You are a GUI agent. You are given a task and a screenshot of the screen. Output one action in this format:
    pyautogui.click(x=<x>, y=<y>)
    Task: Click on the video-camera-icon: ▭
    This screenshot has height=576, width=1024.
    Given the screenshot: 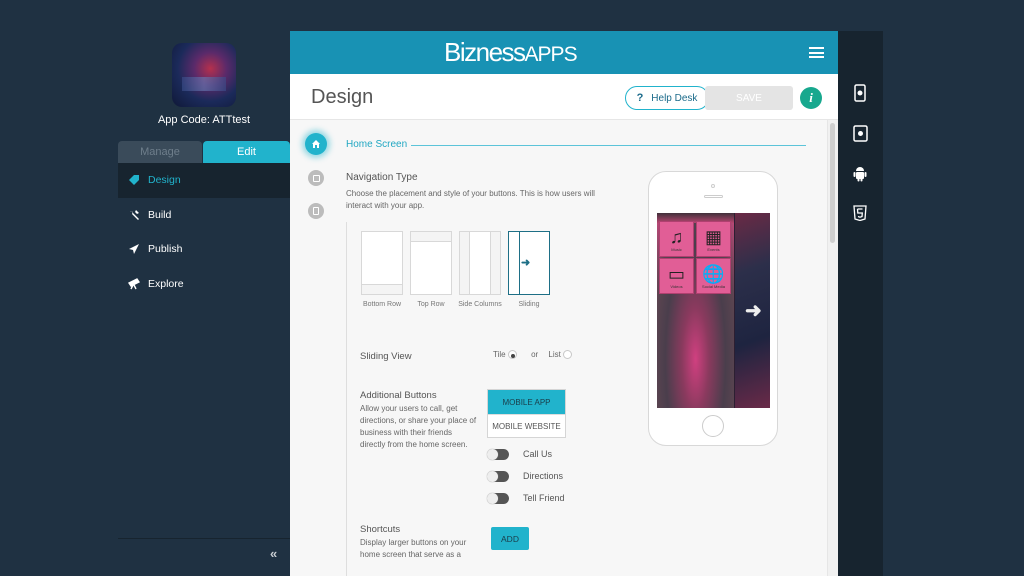 What is the action you would take?
    pyautogui.click(x=676, y=273)
    